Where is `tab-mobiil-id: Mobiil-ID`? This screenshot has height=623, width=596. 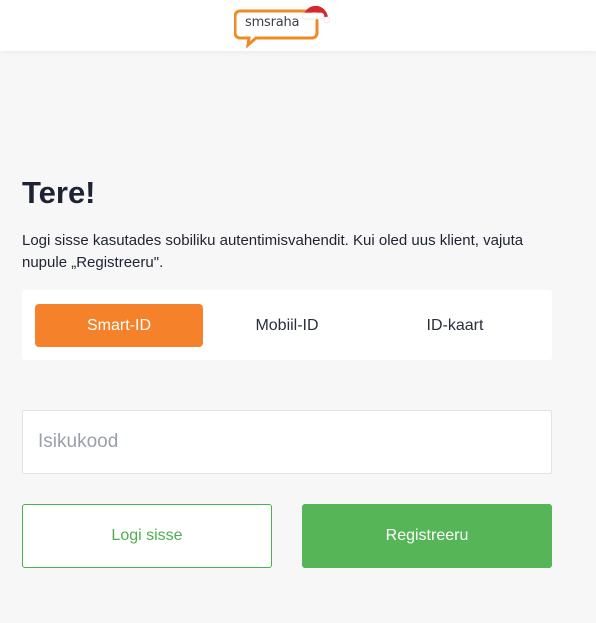 tab-mobiil-id: Mobiil-ID is located at coordinates (287, 325).